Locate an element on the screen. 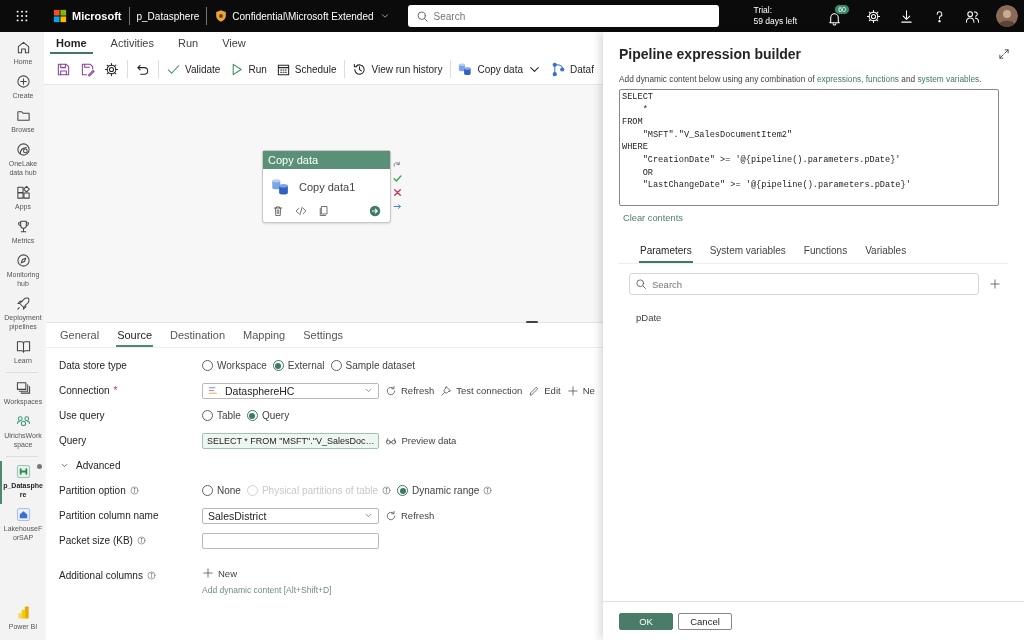 The image size is (1024, 640). database-icon is located at coordinates (281, 187).